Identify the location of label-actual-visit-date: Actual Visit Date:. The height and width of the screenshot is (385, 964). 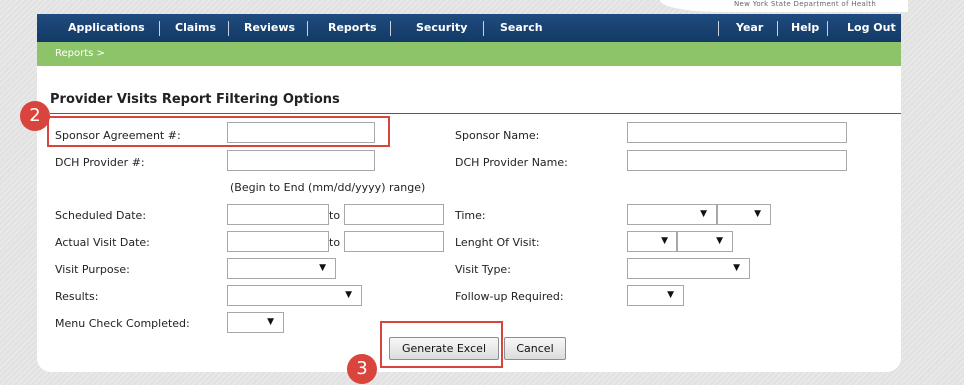
(102, 242).